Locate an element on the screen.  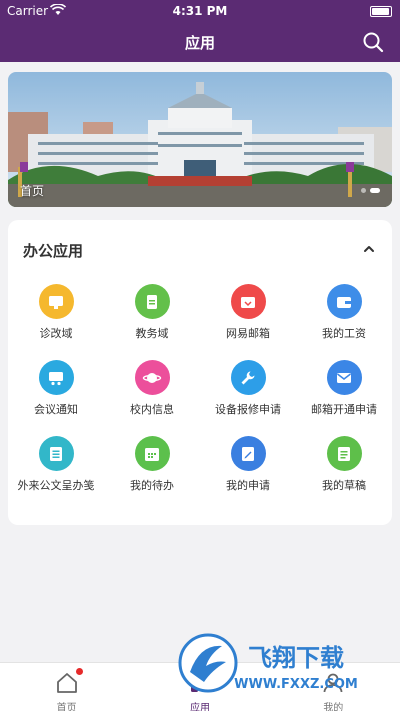
notification-dot is located at coordinates (79, 671).